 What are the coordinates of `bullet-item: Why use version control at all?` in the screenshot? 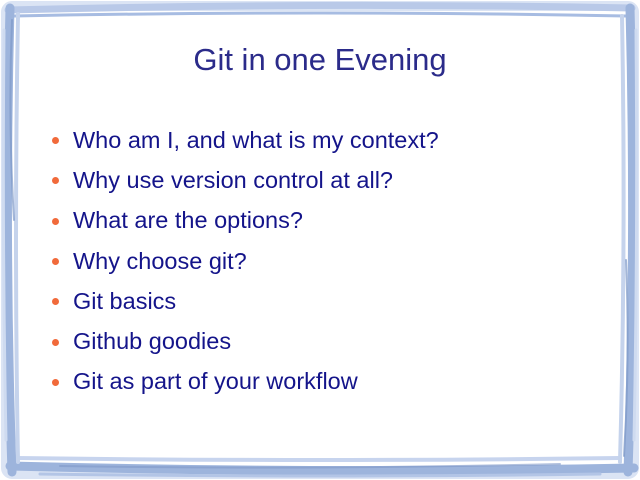 It's located at (245, 180).